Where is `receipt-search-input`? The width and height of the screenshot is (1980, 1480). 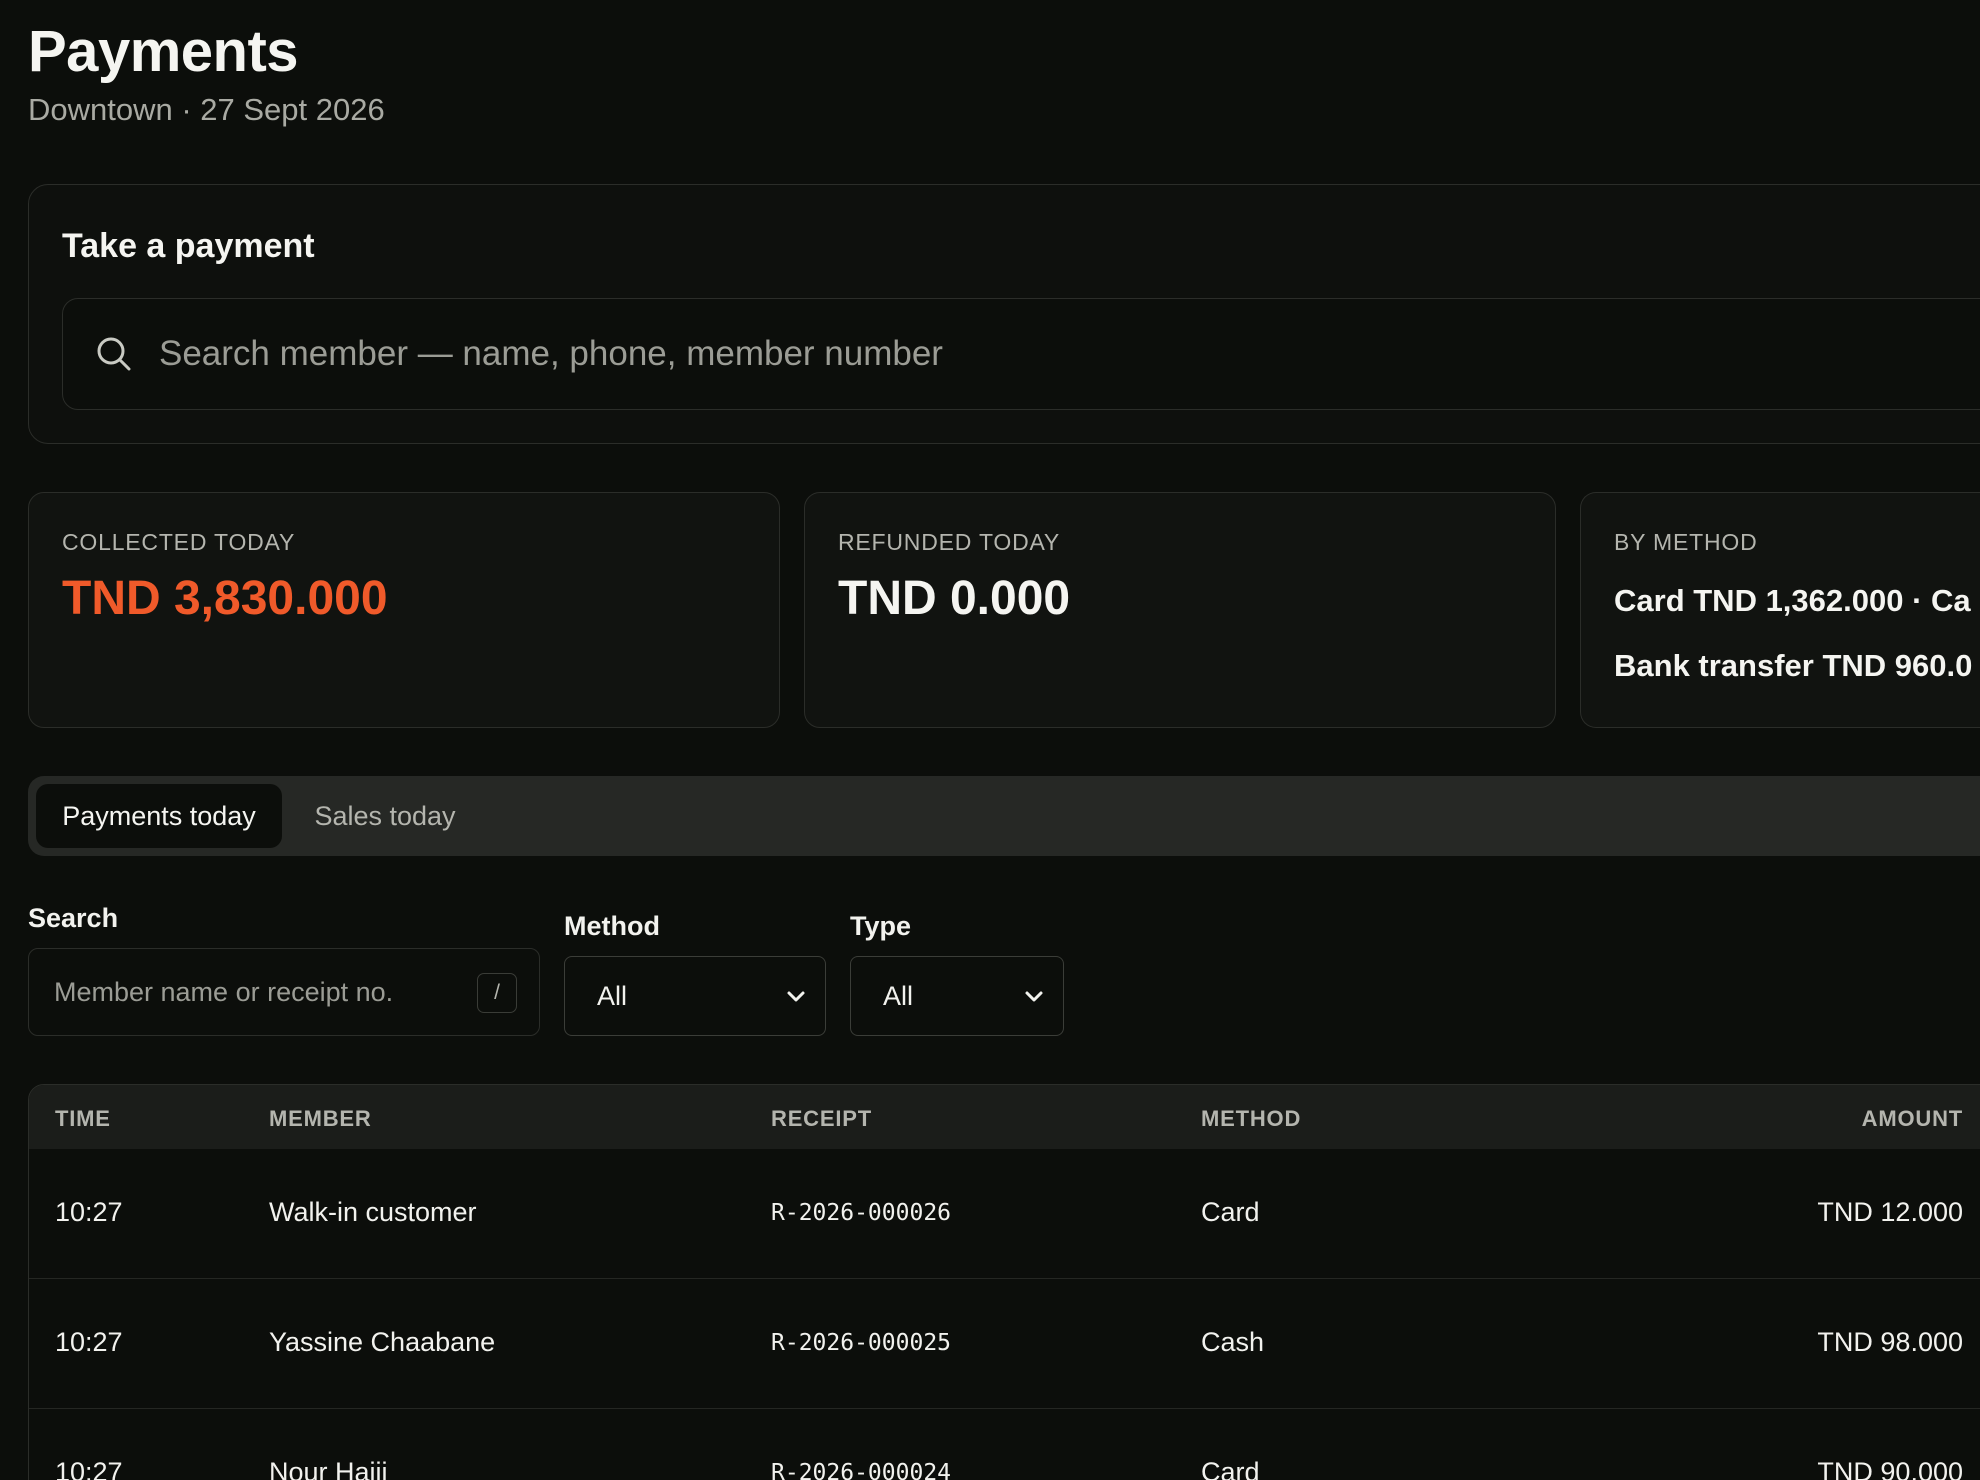 receipt-search-input is located at coordinates (254, 992).